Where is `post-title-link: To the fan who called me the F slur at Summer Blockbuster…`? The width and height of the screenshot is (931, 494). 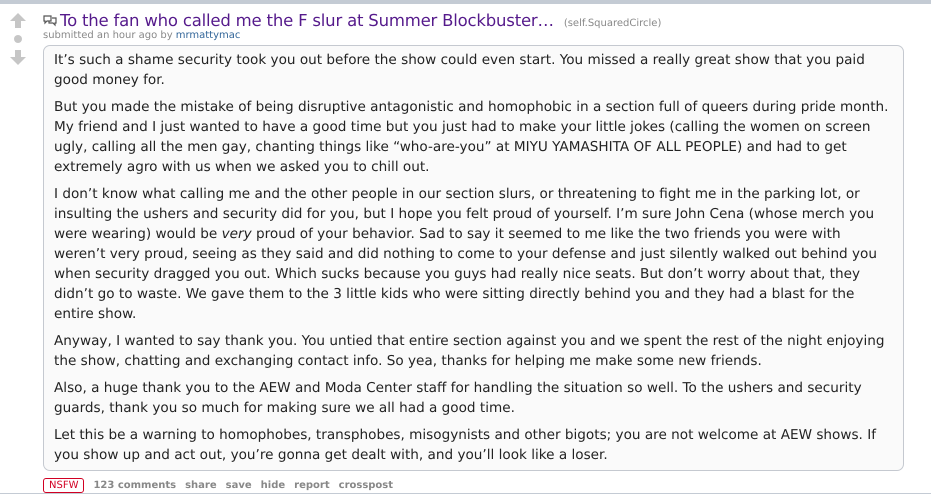 post-title-link: To the fan who called me the F slur at Summer Blockbuster… is located at coordinates (307, 20).